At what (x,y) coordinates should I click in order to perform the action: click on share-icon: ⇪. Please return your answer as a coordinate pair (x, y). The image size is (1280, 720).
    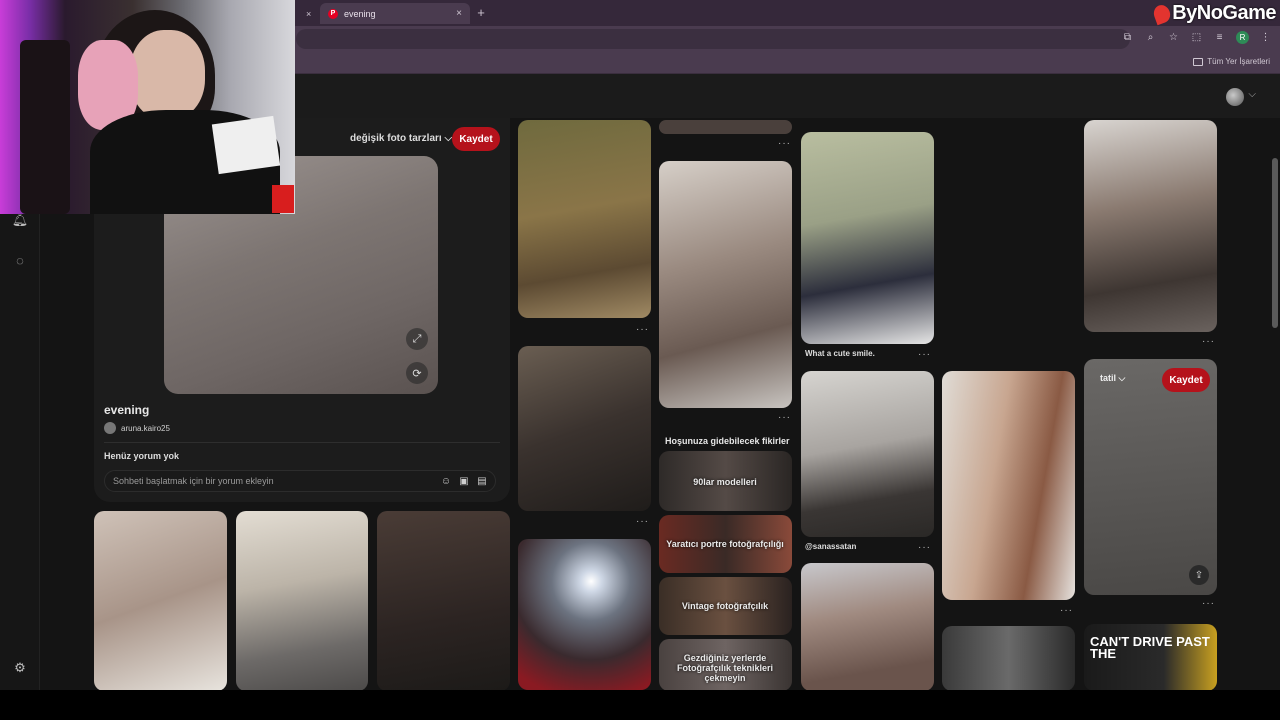
    Looking at the image, I should click on (1199, 575).